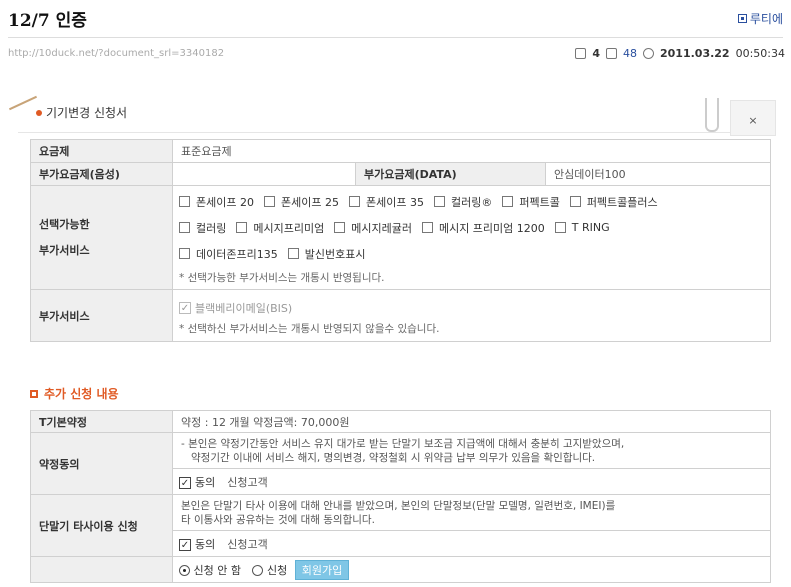 This screenshot has width=791, height=587. I want to click on plan-label: 요금제, so click(101, 151).